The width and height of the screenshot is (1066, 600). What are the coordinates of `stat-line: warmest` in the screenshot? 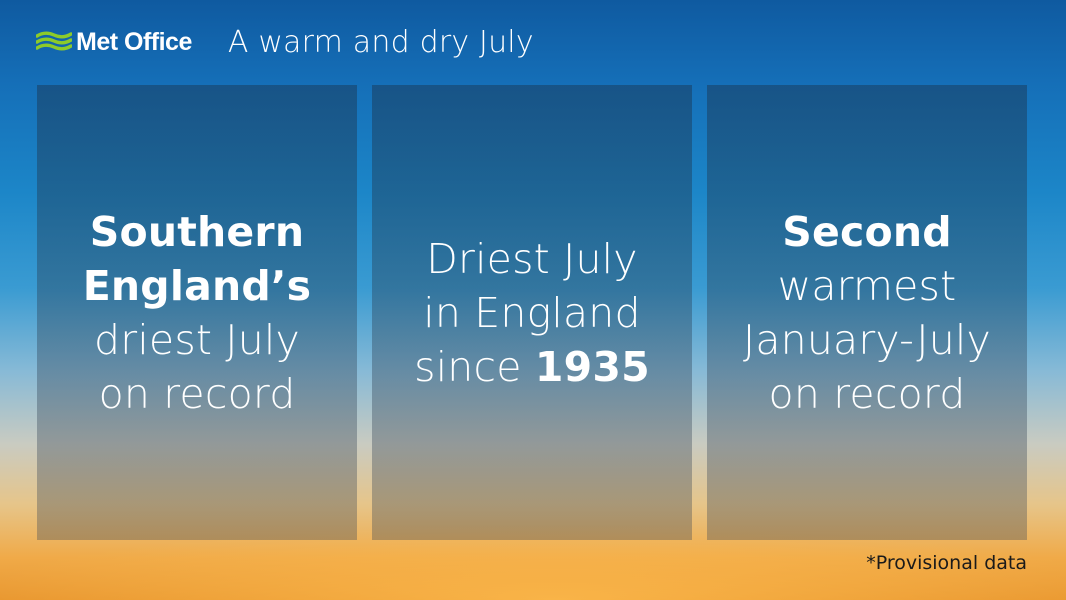 It's located at (867, 285).